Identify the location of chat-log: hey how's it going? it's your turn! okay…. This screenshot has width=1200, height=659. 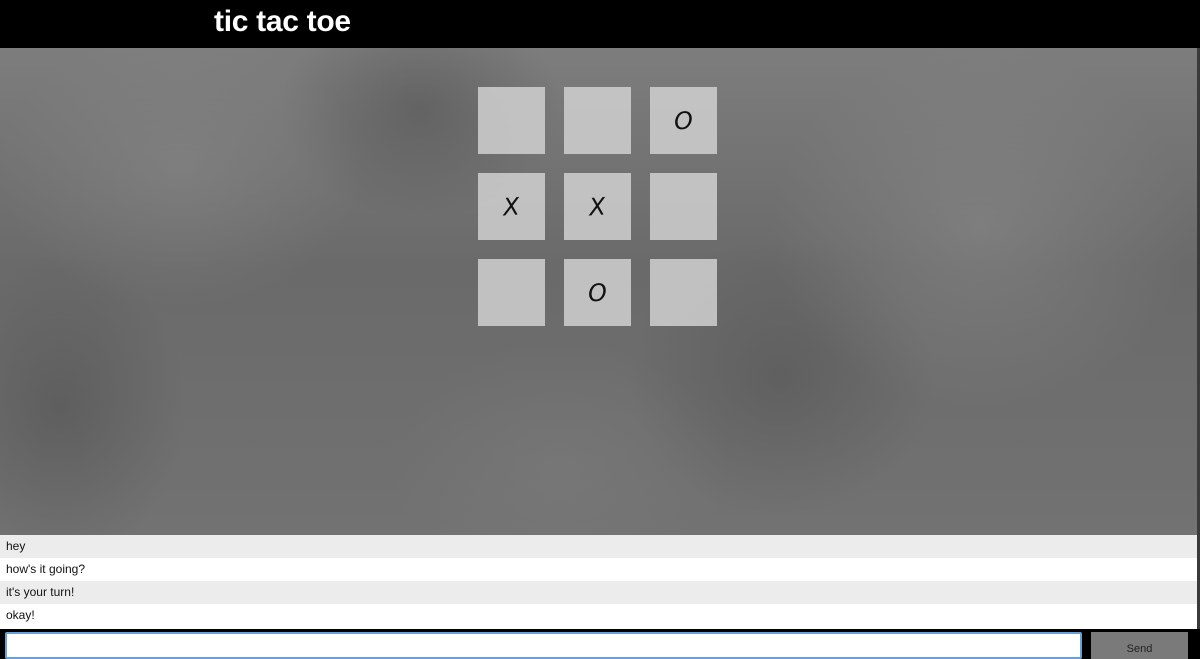
(598, 582).